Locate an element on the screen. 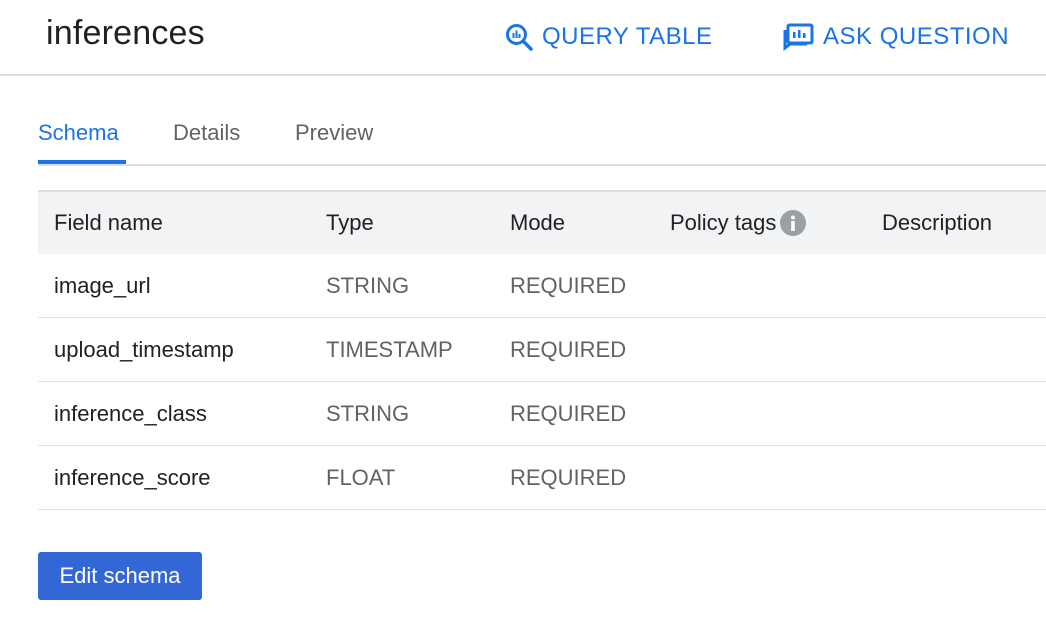 The height and width of the screenshot is (638, 1046). ask-question-button: ASK QUESTION is located at coordinates (896, 37).